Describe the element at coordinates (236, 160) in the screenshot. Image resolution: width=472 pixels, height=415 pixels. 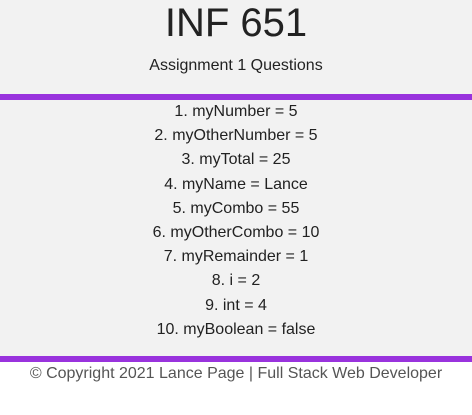
I see `answer-item: 3. myTotal = 25` at that location.